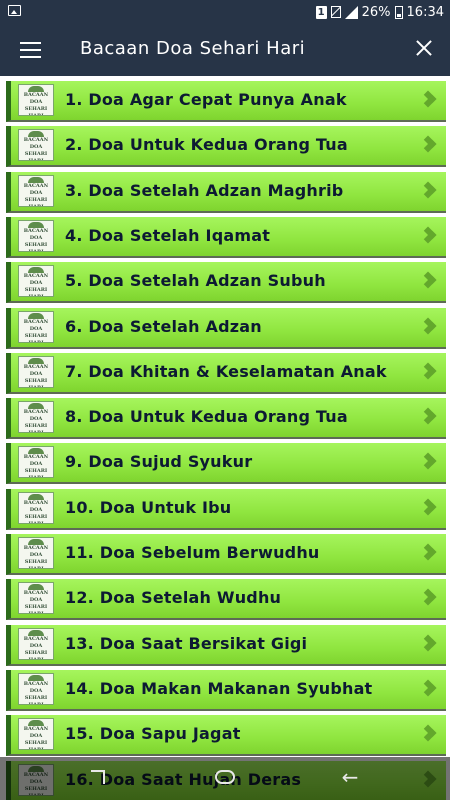 The height and width of the screenshot is (800, 450). Describe the element at coordinates (206, 99) in the screenshot. I see `list-item-label: 1. Doa Agar Cepat Punya Anak` at that location.